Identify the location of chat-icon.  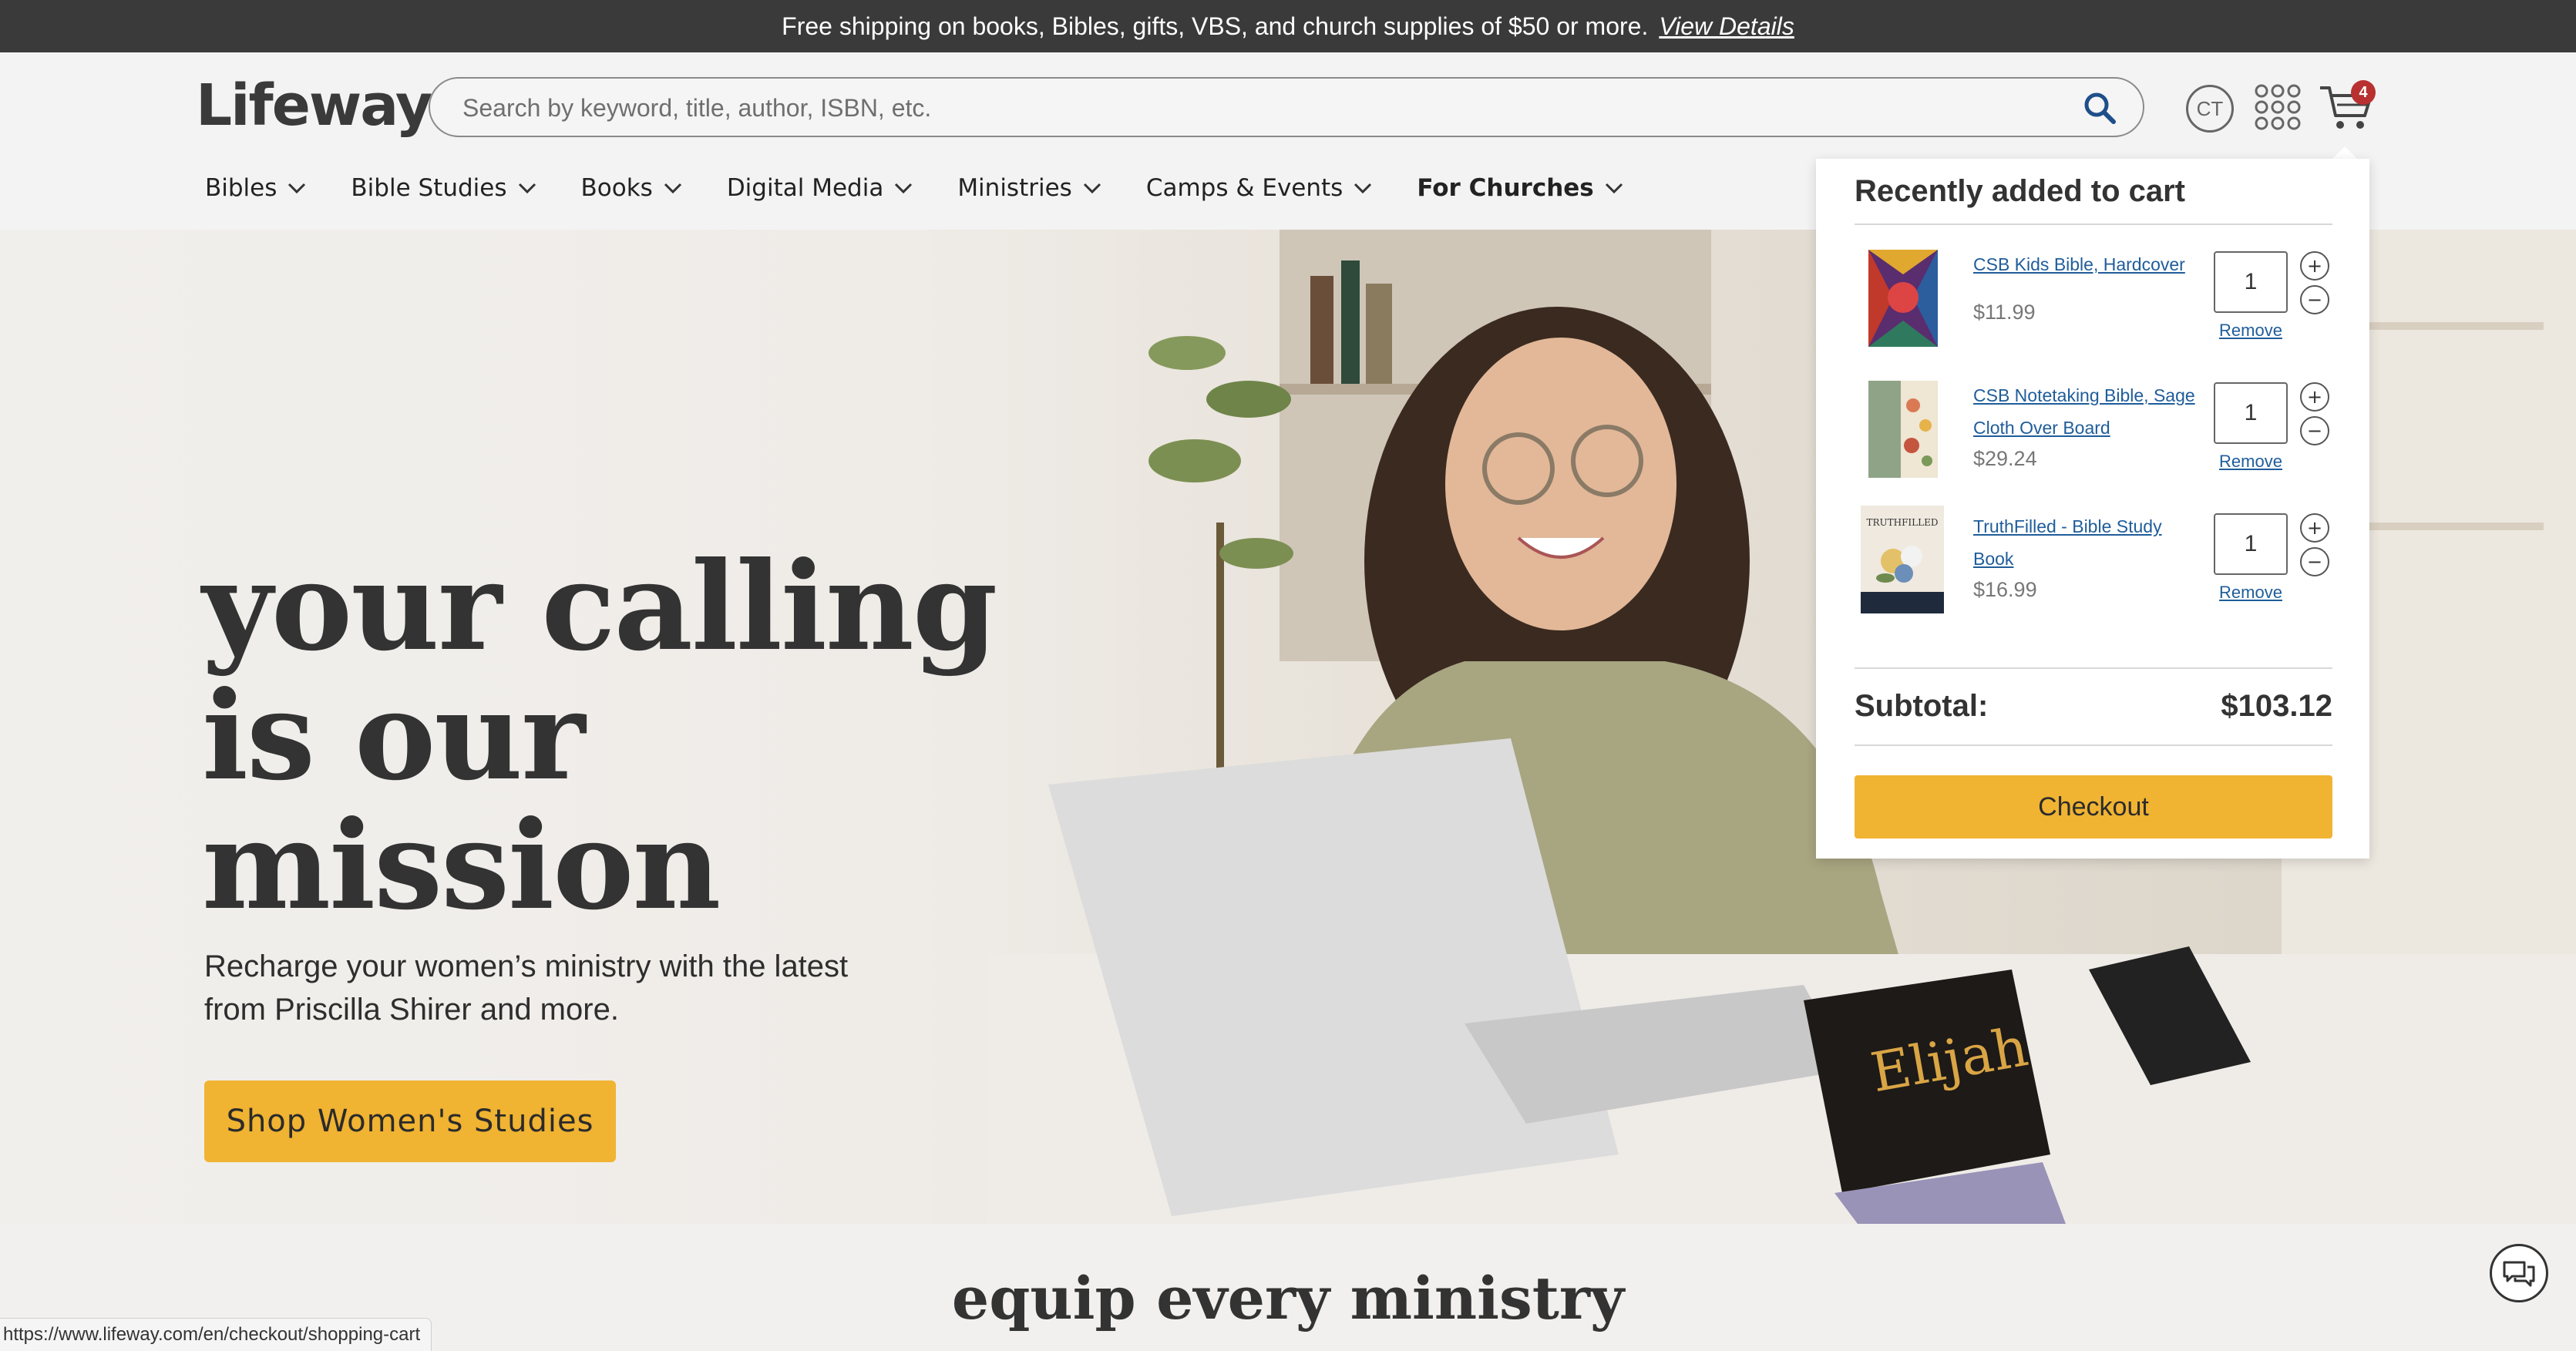
(2519, 1274).